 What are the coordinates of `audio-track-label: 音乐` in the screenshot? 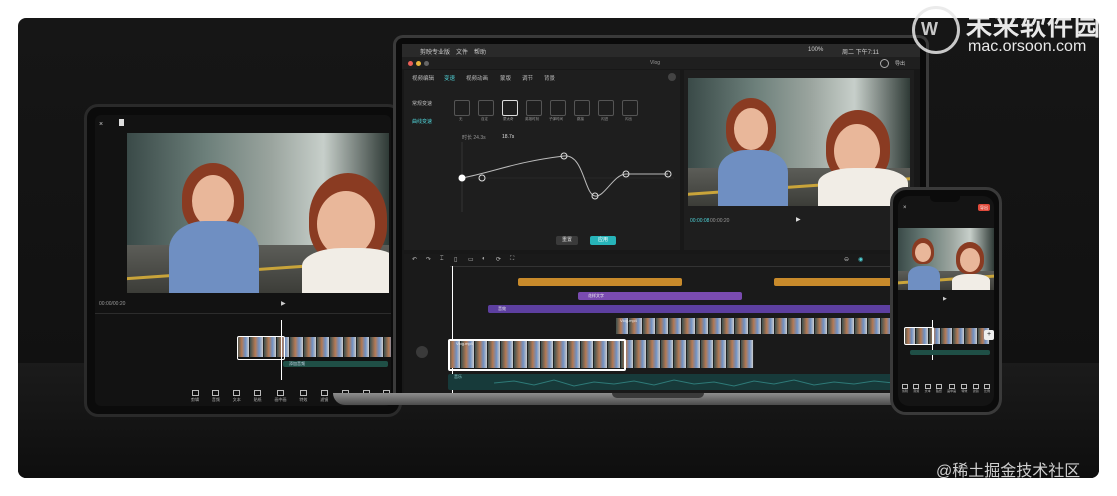 It's located at (458, 376).